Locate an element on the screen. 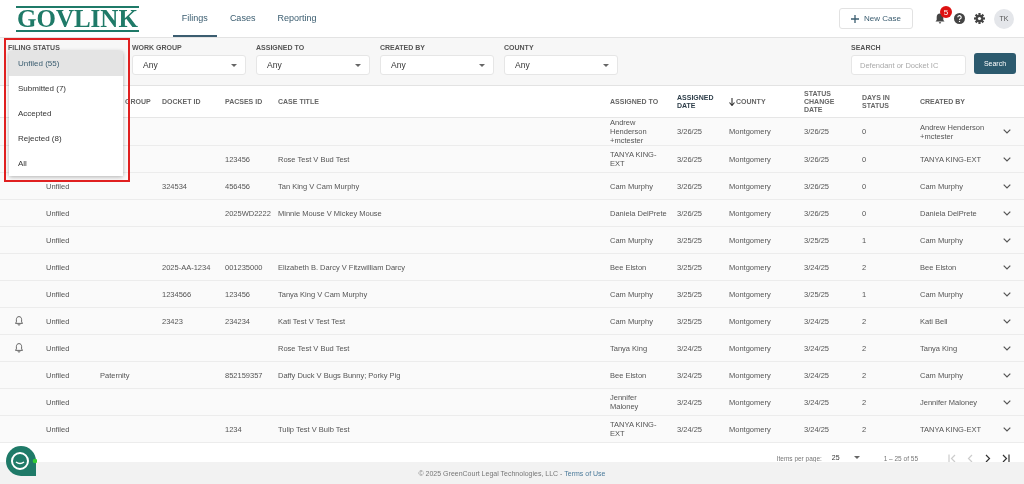 The height and width of the screenshot is (484, 1024). next-page-icon is located at coordinates (988, 458).